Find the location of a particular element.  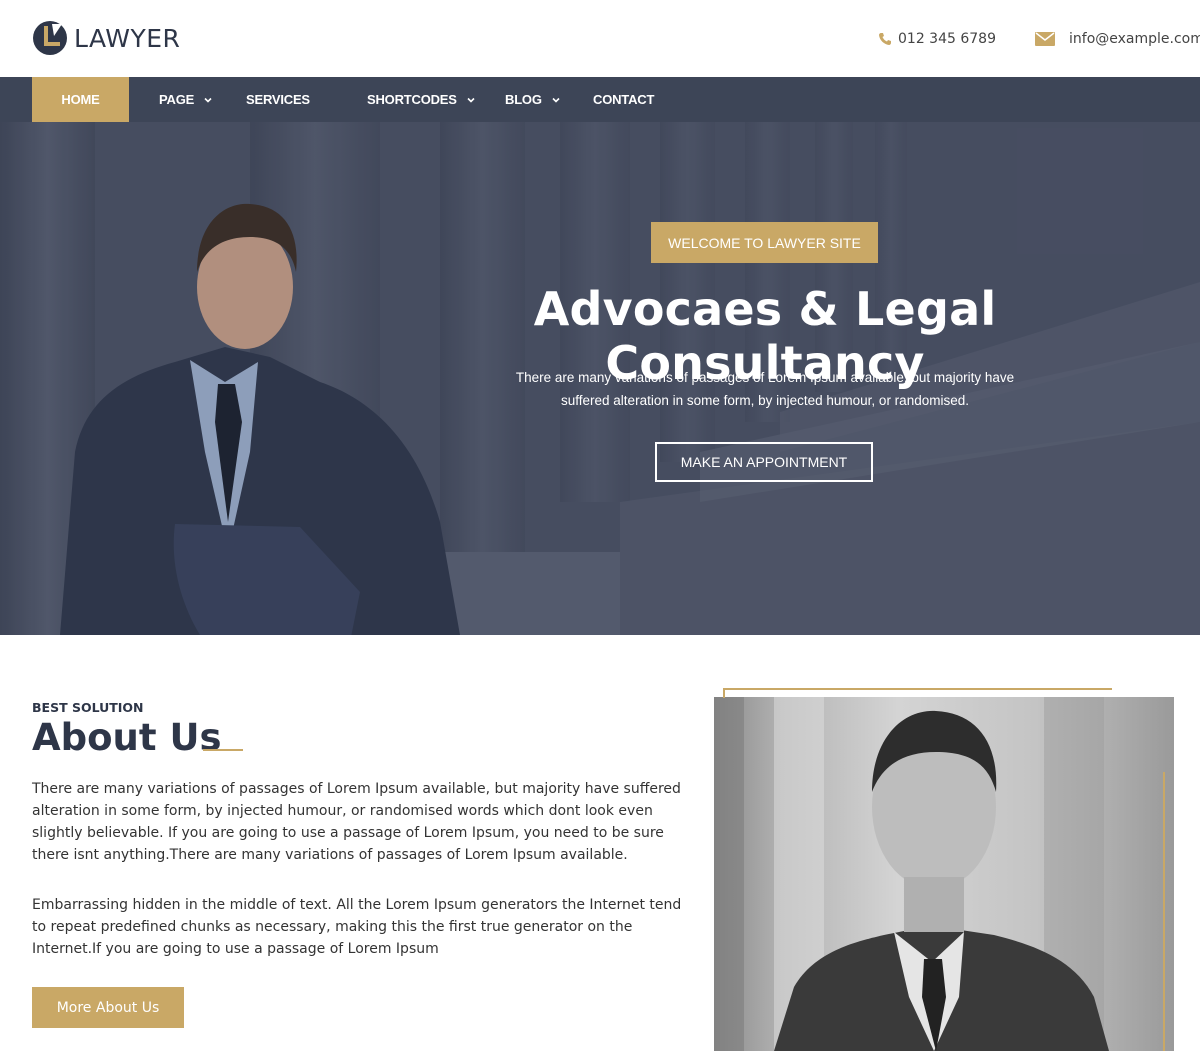

nav-item-blog: BLOG is located at coordinates (532, 99).